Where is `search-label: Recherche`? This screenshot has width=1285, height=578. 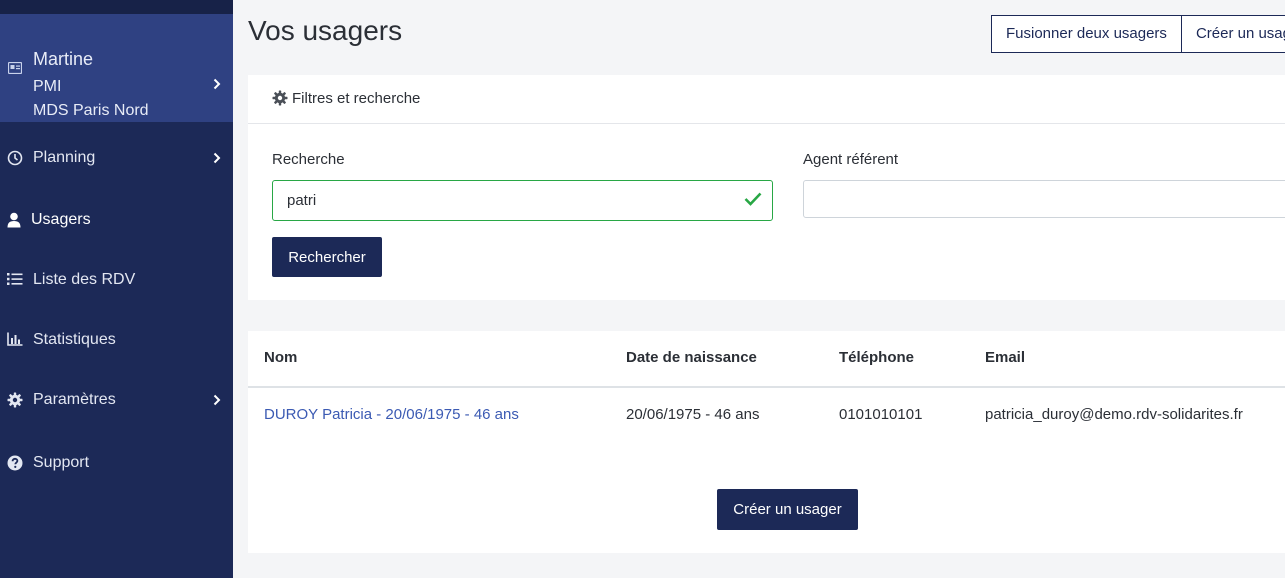
search-label: Recherche is located at coordinates (308, 159).